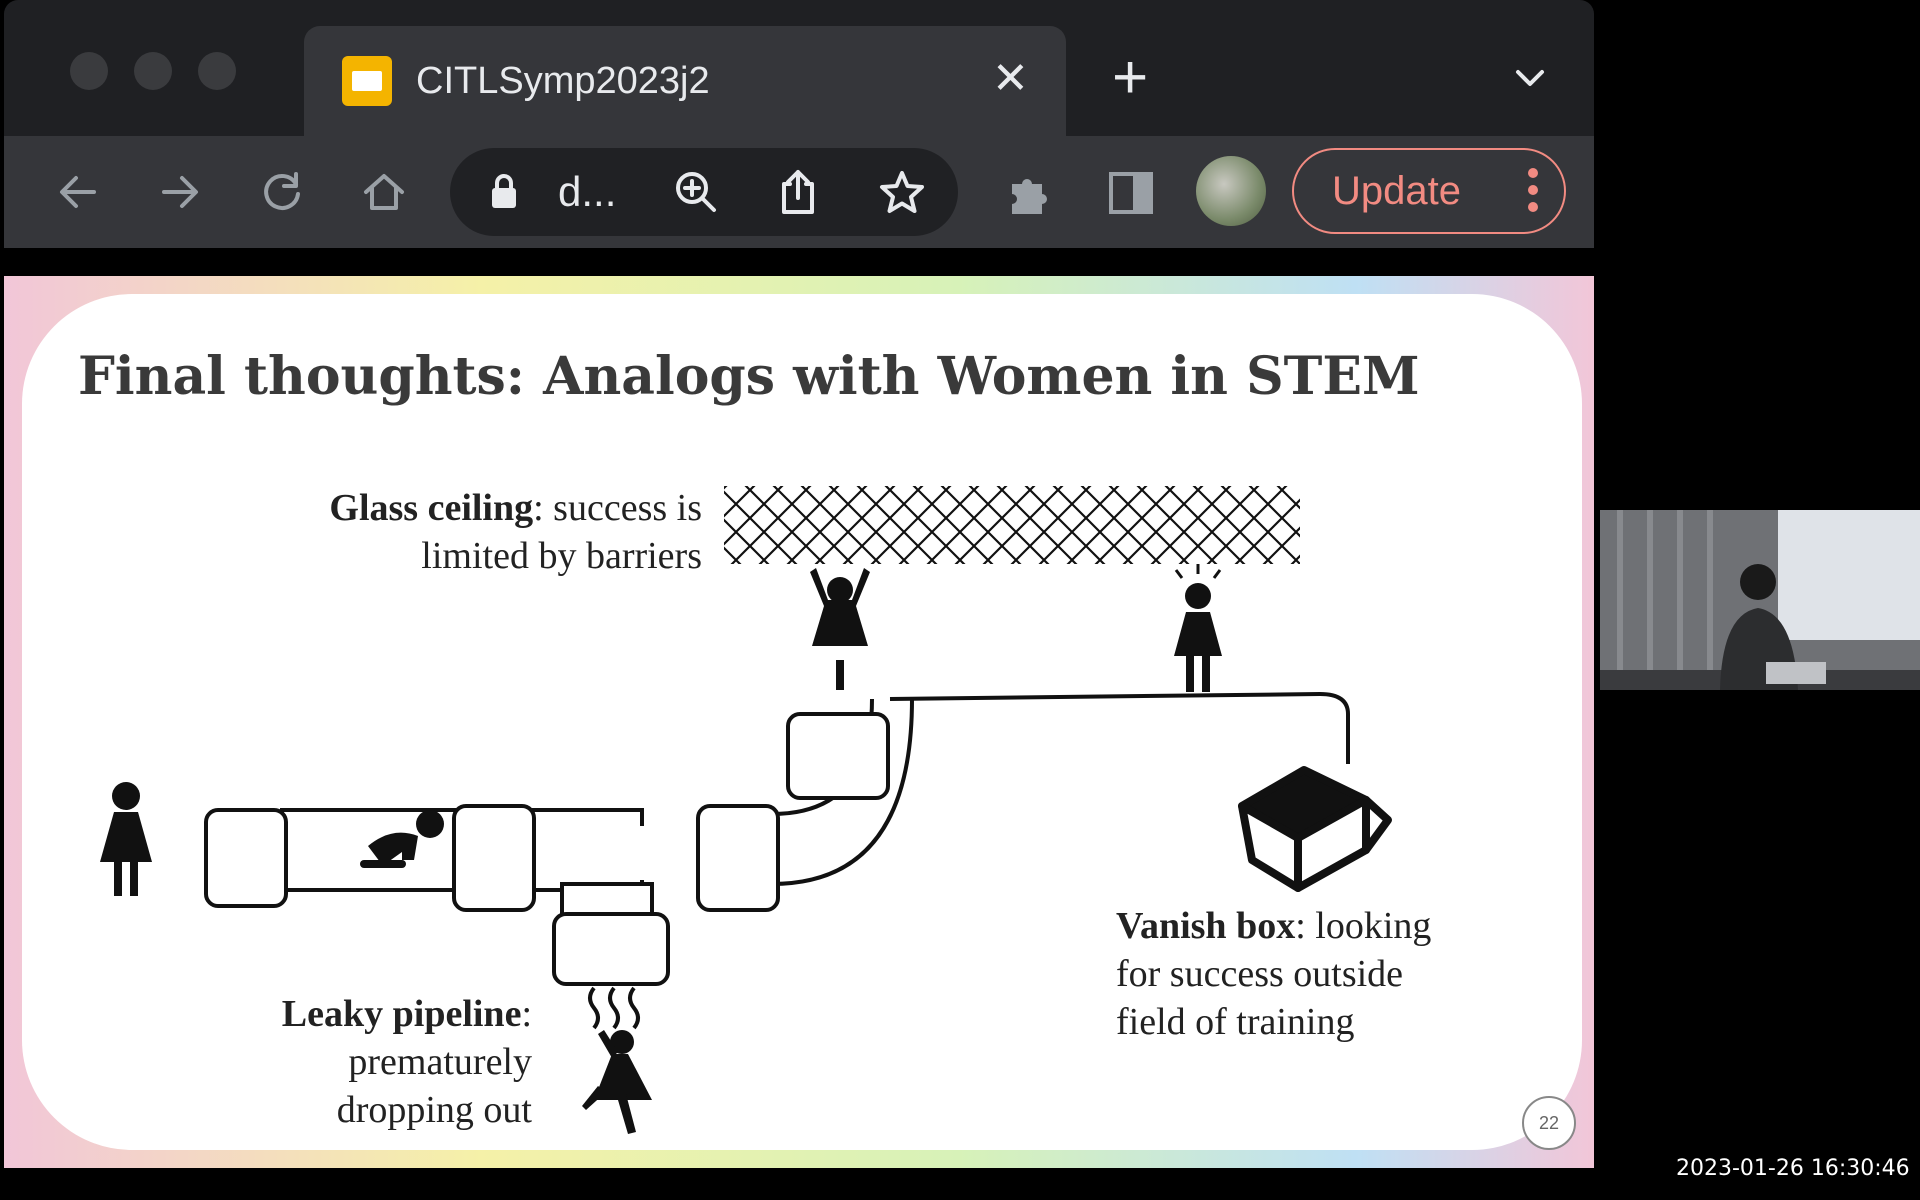 The image size is (1920, 1200). What do you see at coordinates (1315, 829) in the screenshot?
I see `vanish-box-illustration` at bounding box center [1315, 829].